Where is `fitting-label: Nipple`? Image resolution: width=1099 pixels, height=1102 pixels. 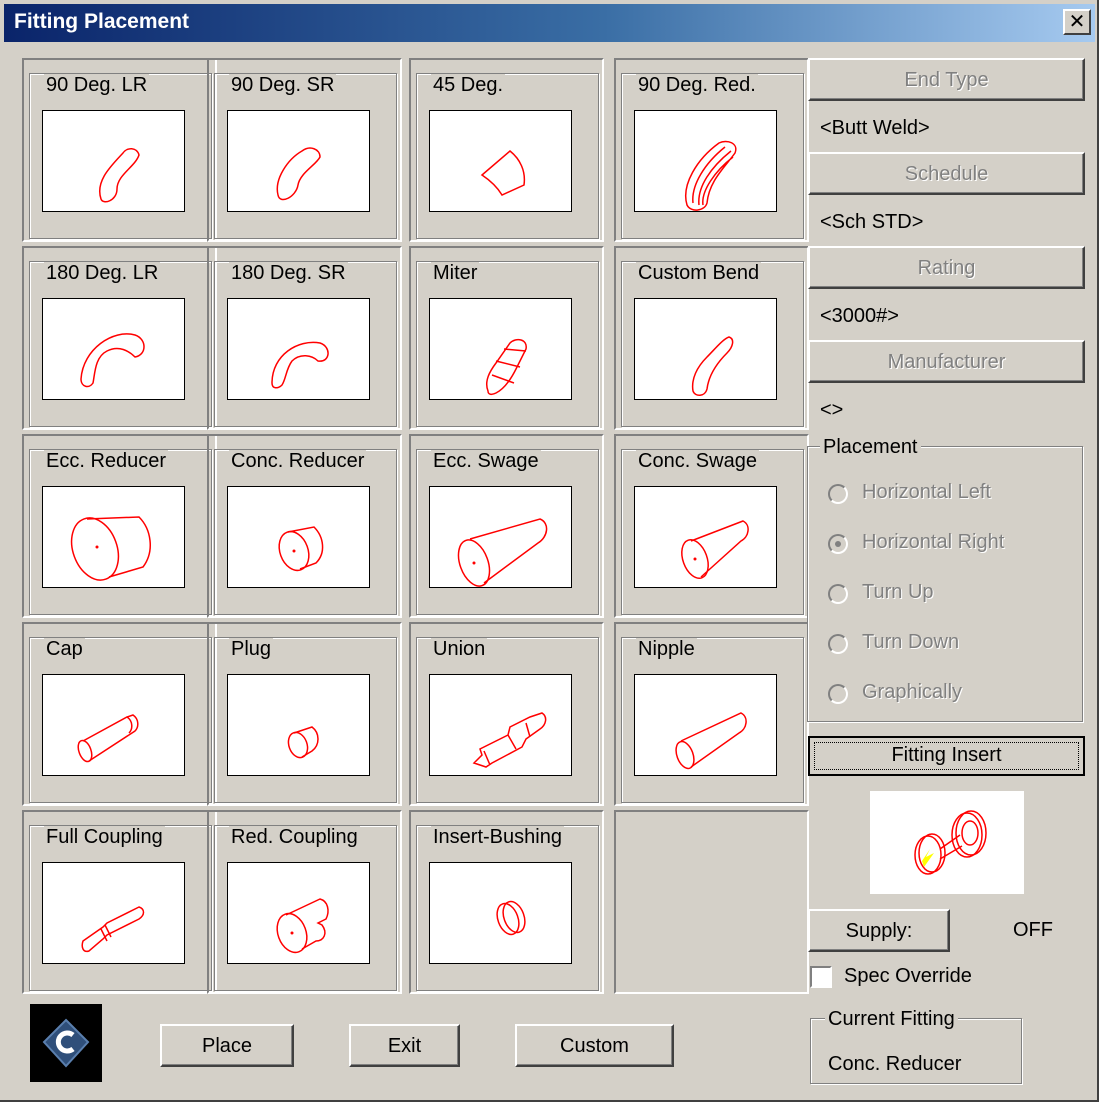 fitting-label: Nipple is located at coordinates (666, 649).